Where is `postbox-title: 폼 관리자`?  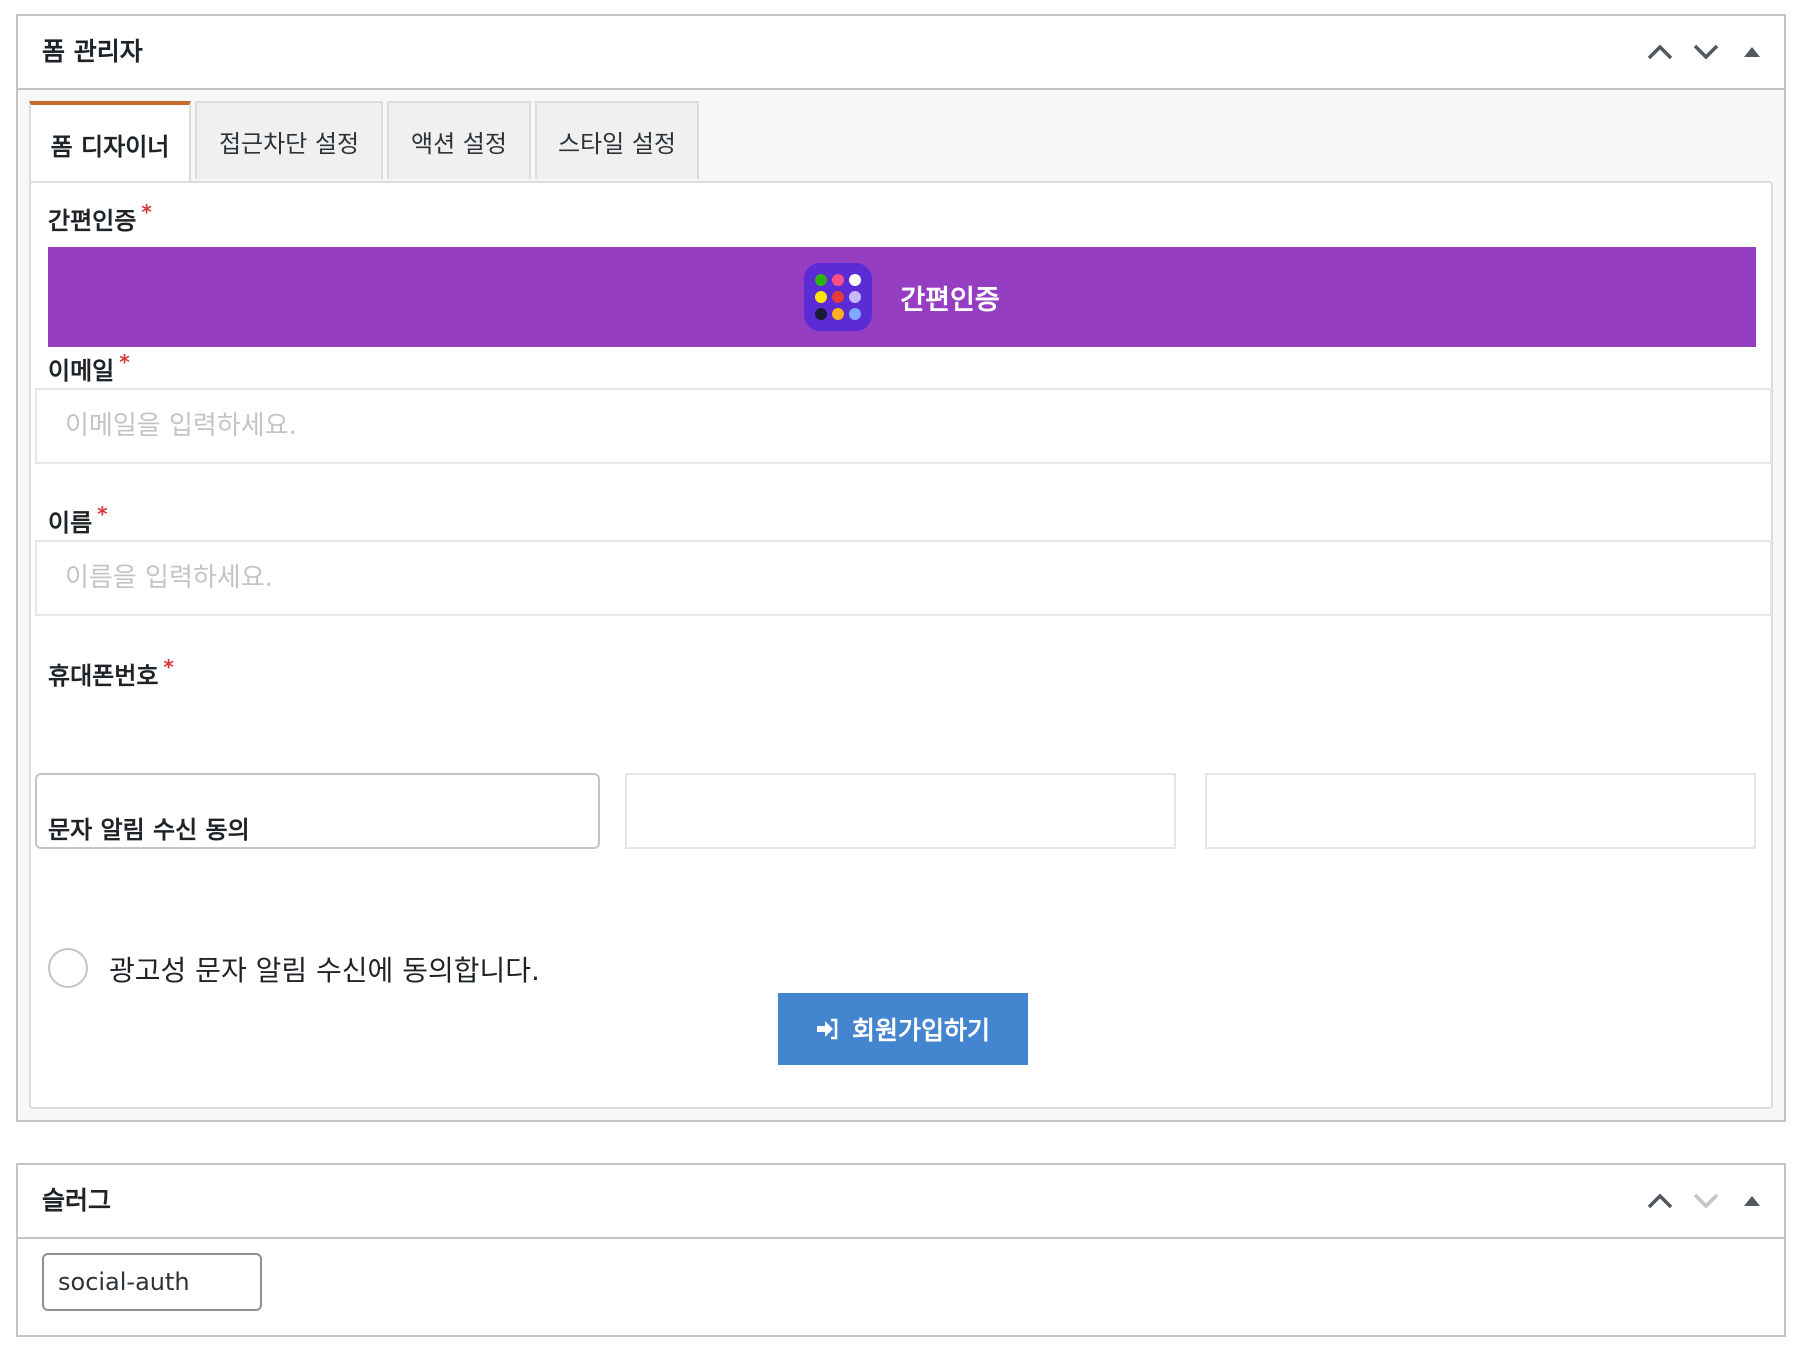 postbox-title: 폼 관리자 is located at coordinates (92, 51).